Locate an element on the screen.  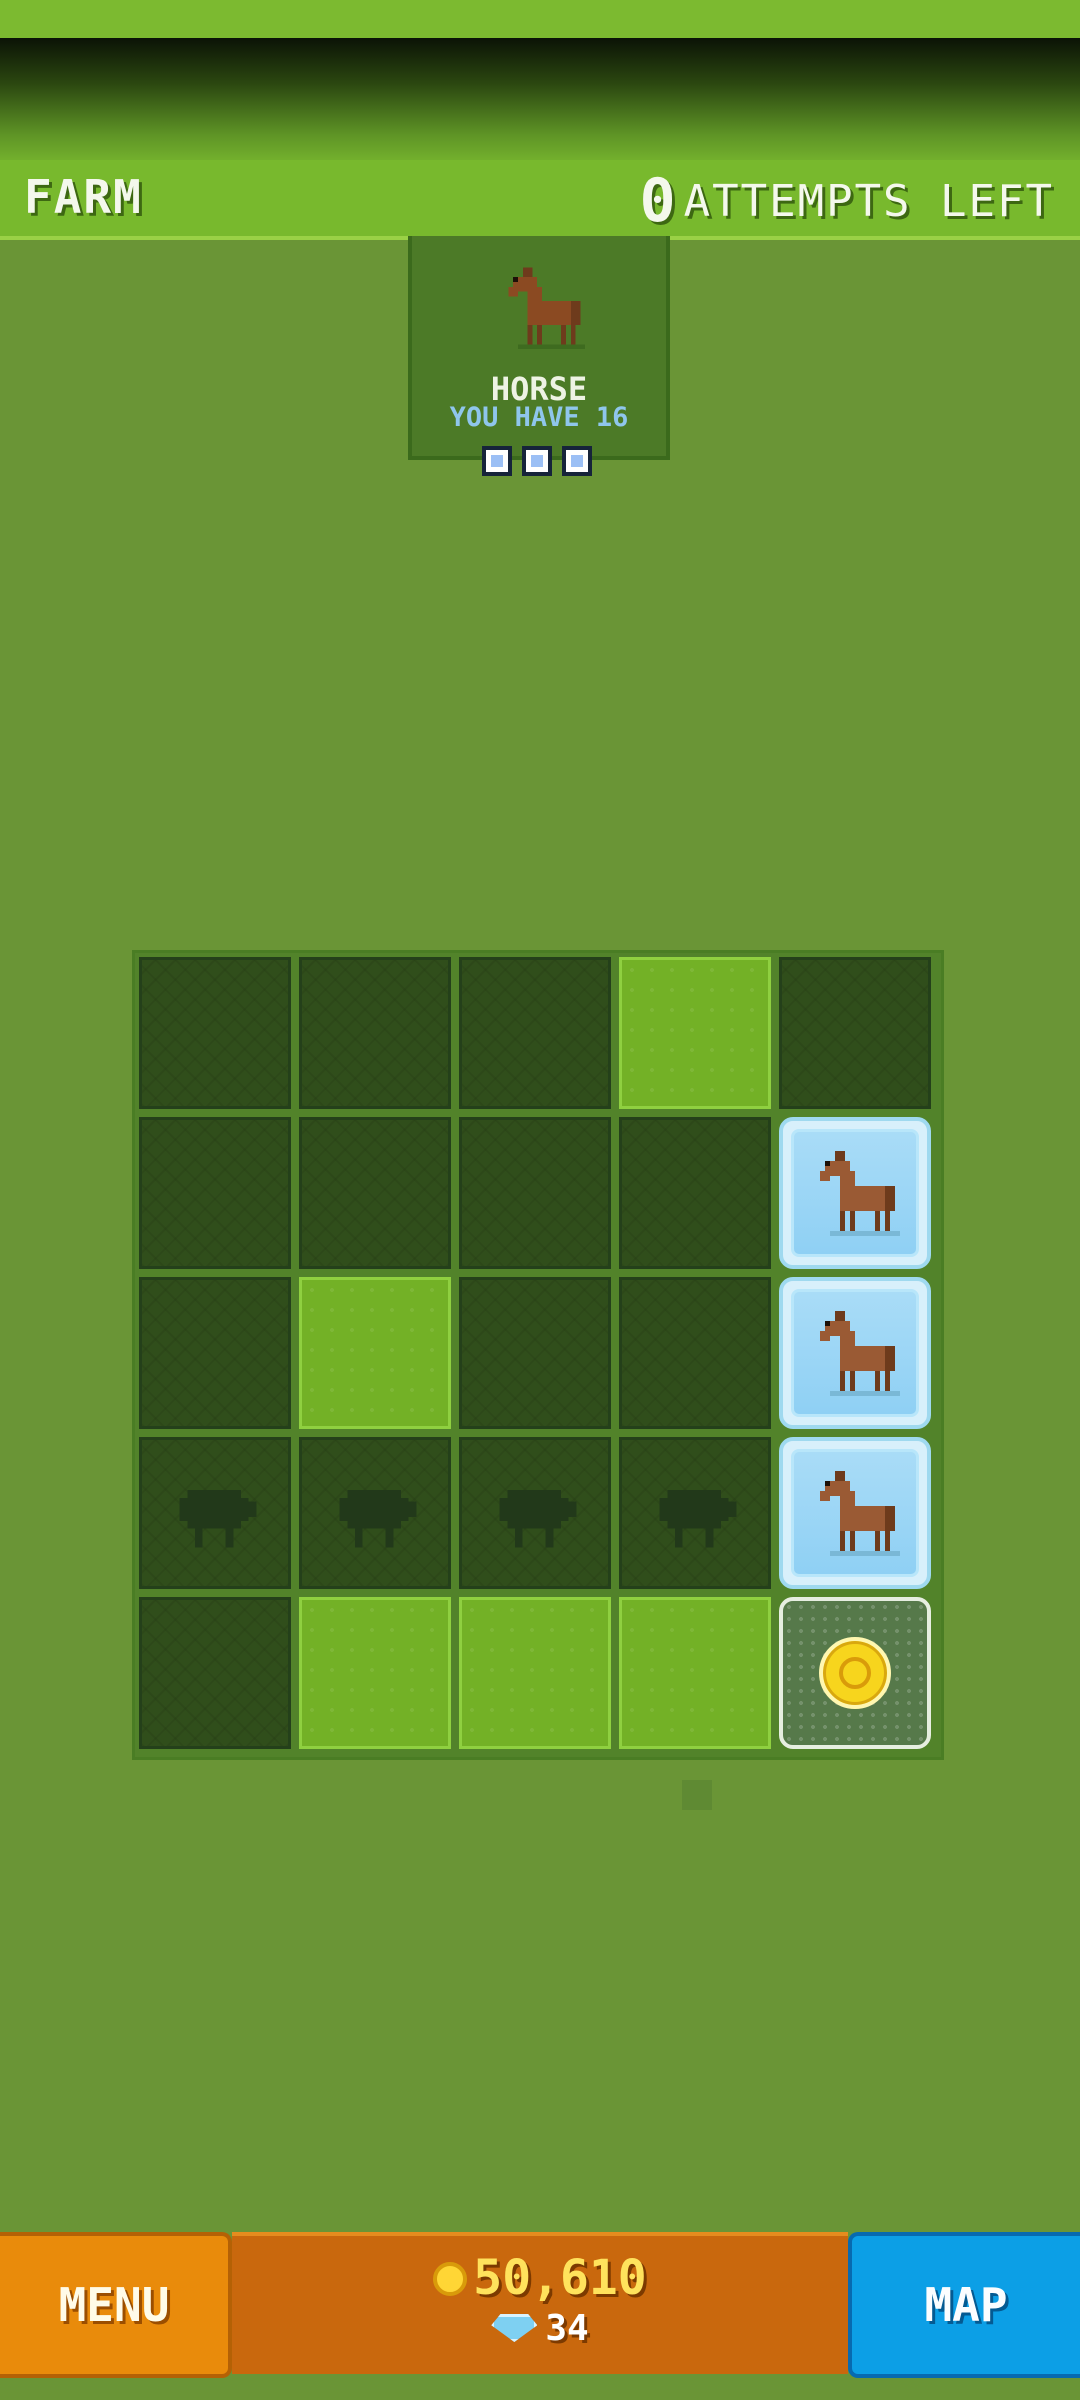
header-bar: FARM 0 ATTEMPTS LEFT is located at coordinates (540, 200).